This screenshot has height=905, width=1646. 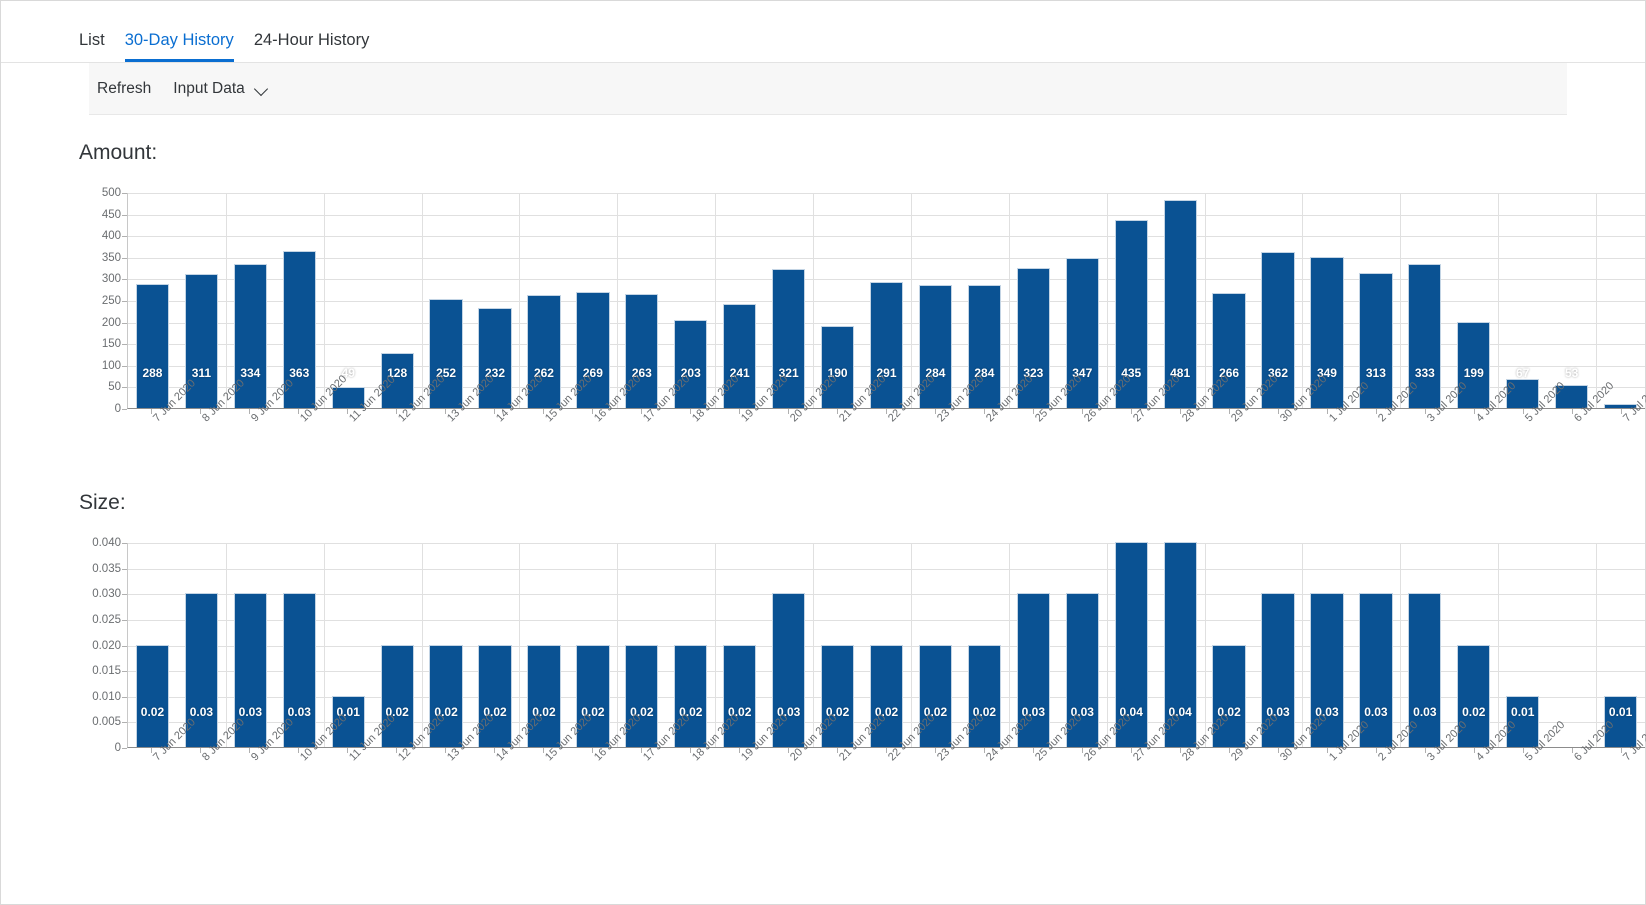 What do you see at coordinates (1131, 300) in the screenshot?
I see `bar-column: 435` at bounding box center [1131, 300].